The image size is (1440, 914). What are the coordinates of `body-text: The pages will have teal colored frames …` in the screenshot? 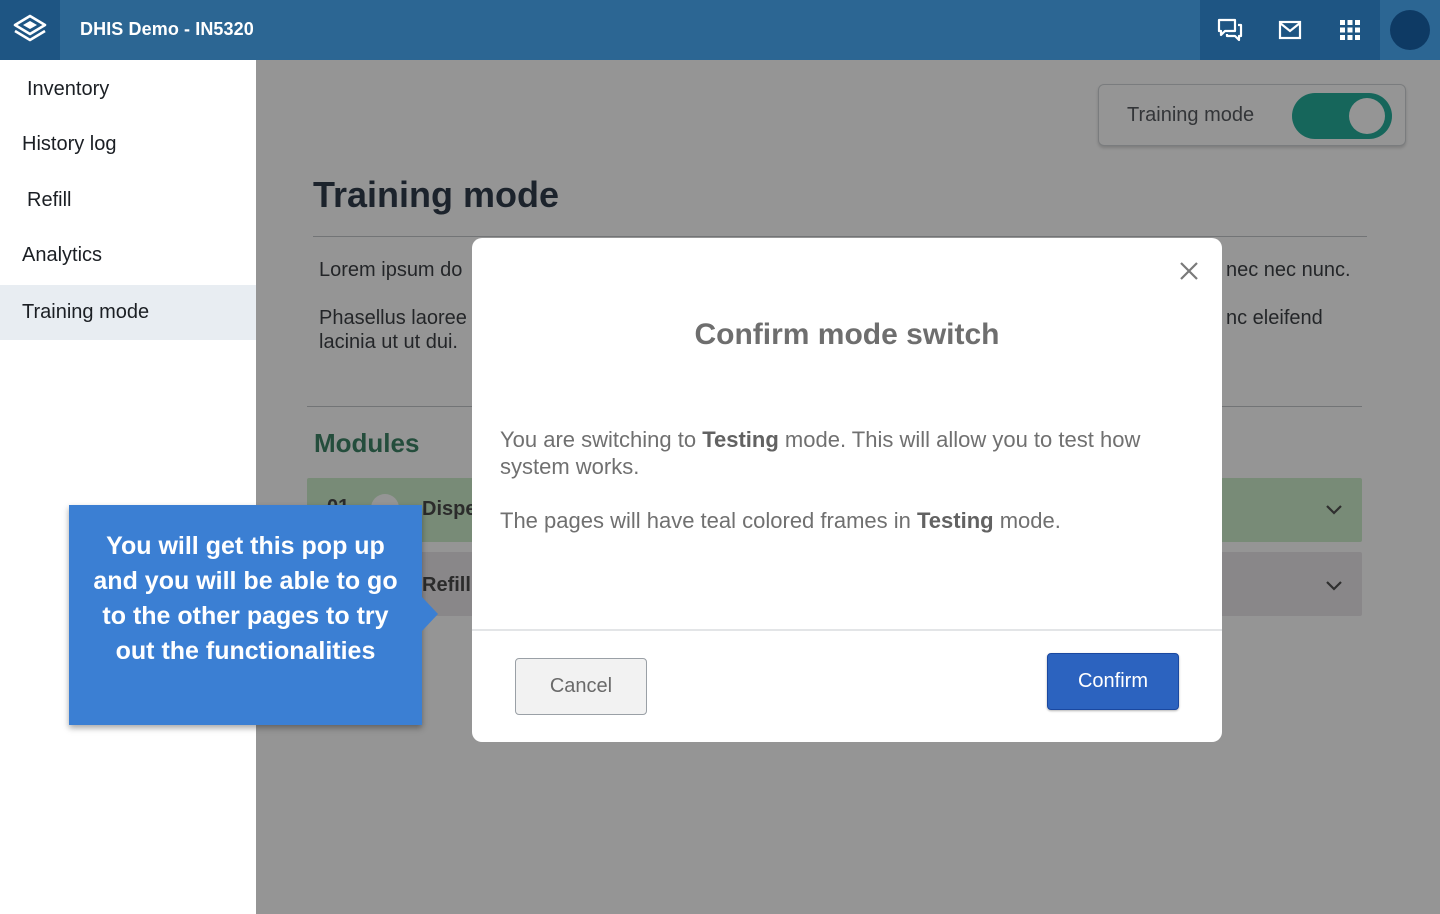 It's located at (708, 520).